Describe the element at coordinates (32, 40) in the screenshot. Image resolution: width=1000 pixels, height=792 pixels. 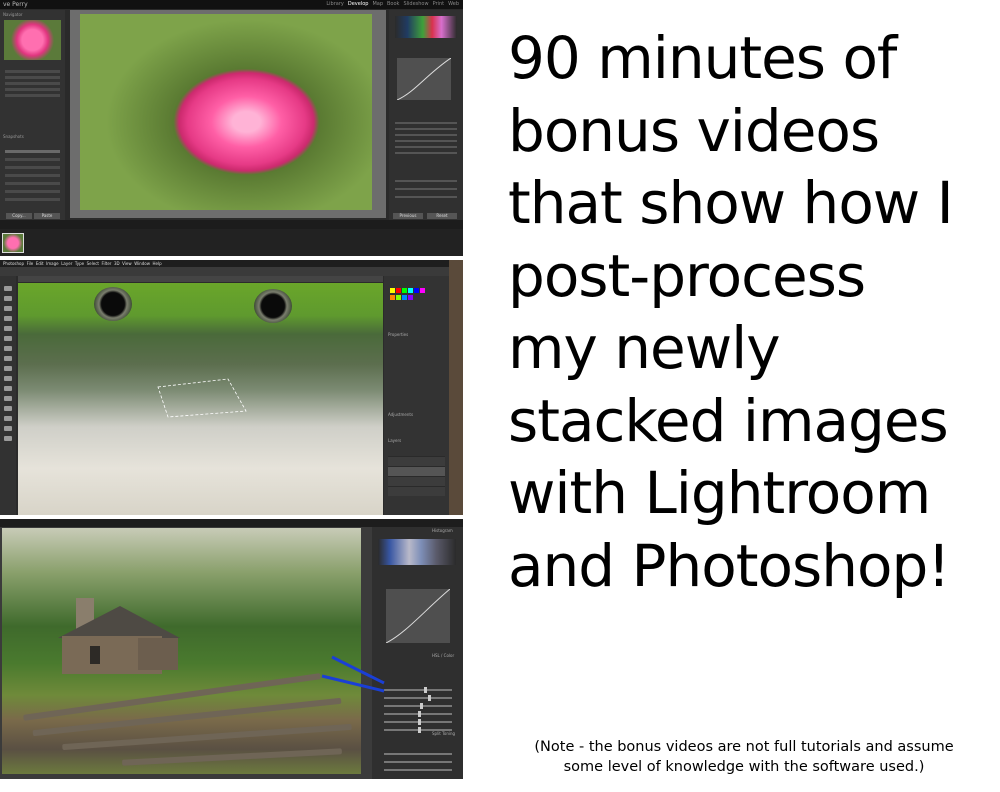
I see `navigator-preview` at that location.